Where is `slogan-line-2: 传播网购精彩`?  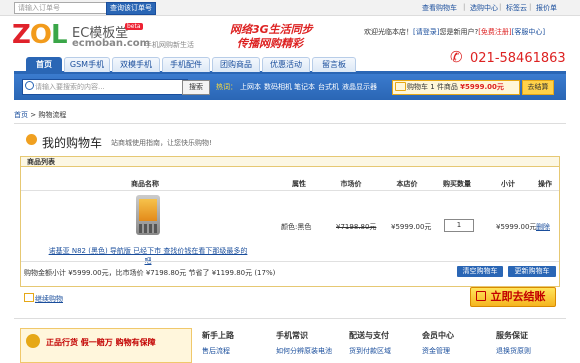
slogan-line-2: 传播网购精彩 is located at coordinates (270, 43).